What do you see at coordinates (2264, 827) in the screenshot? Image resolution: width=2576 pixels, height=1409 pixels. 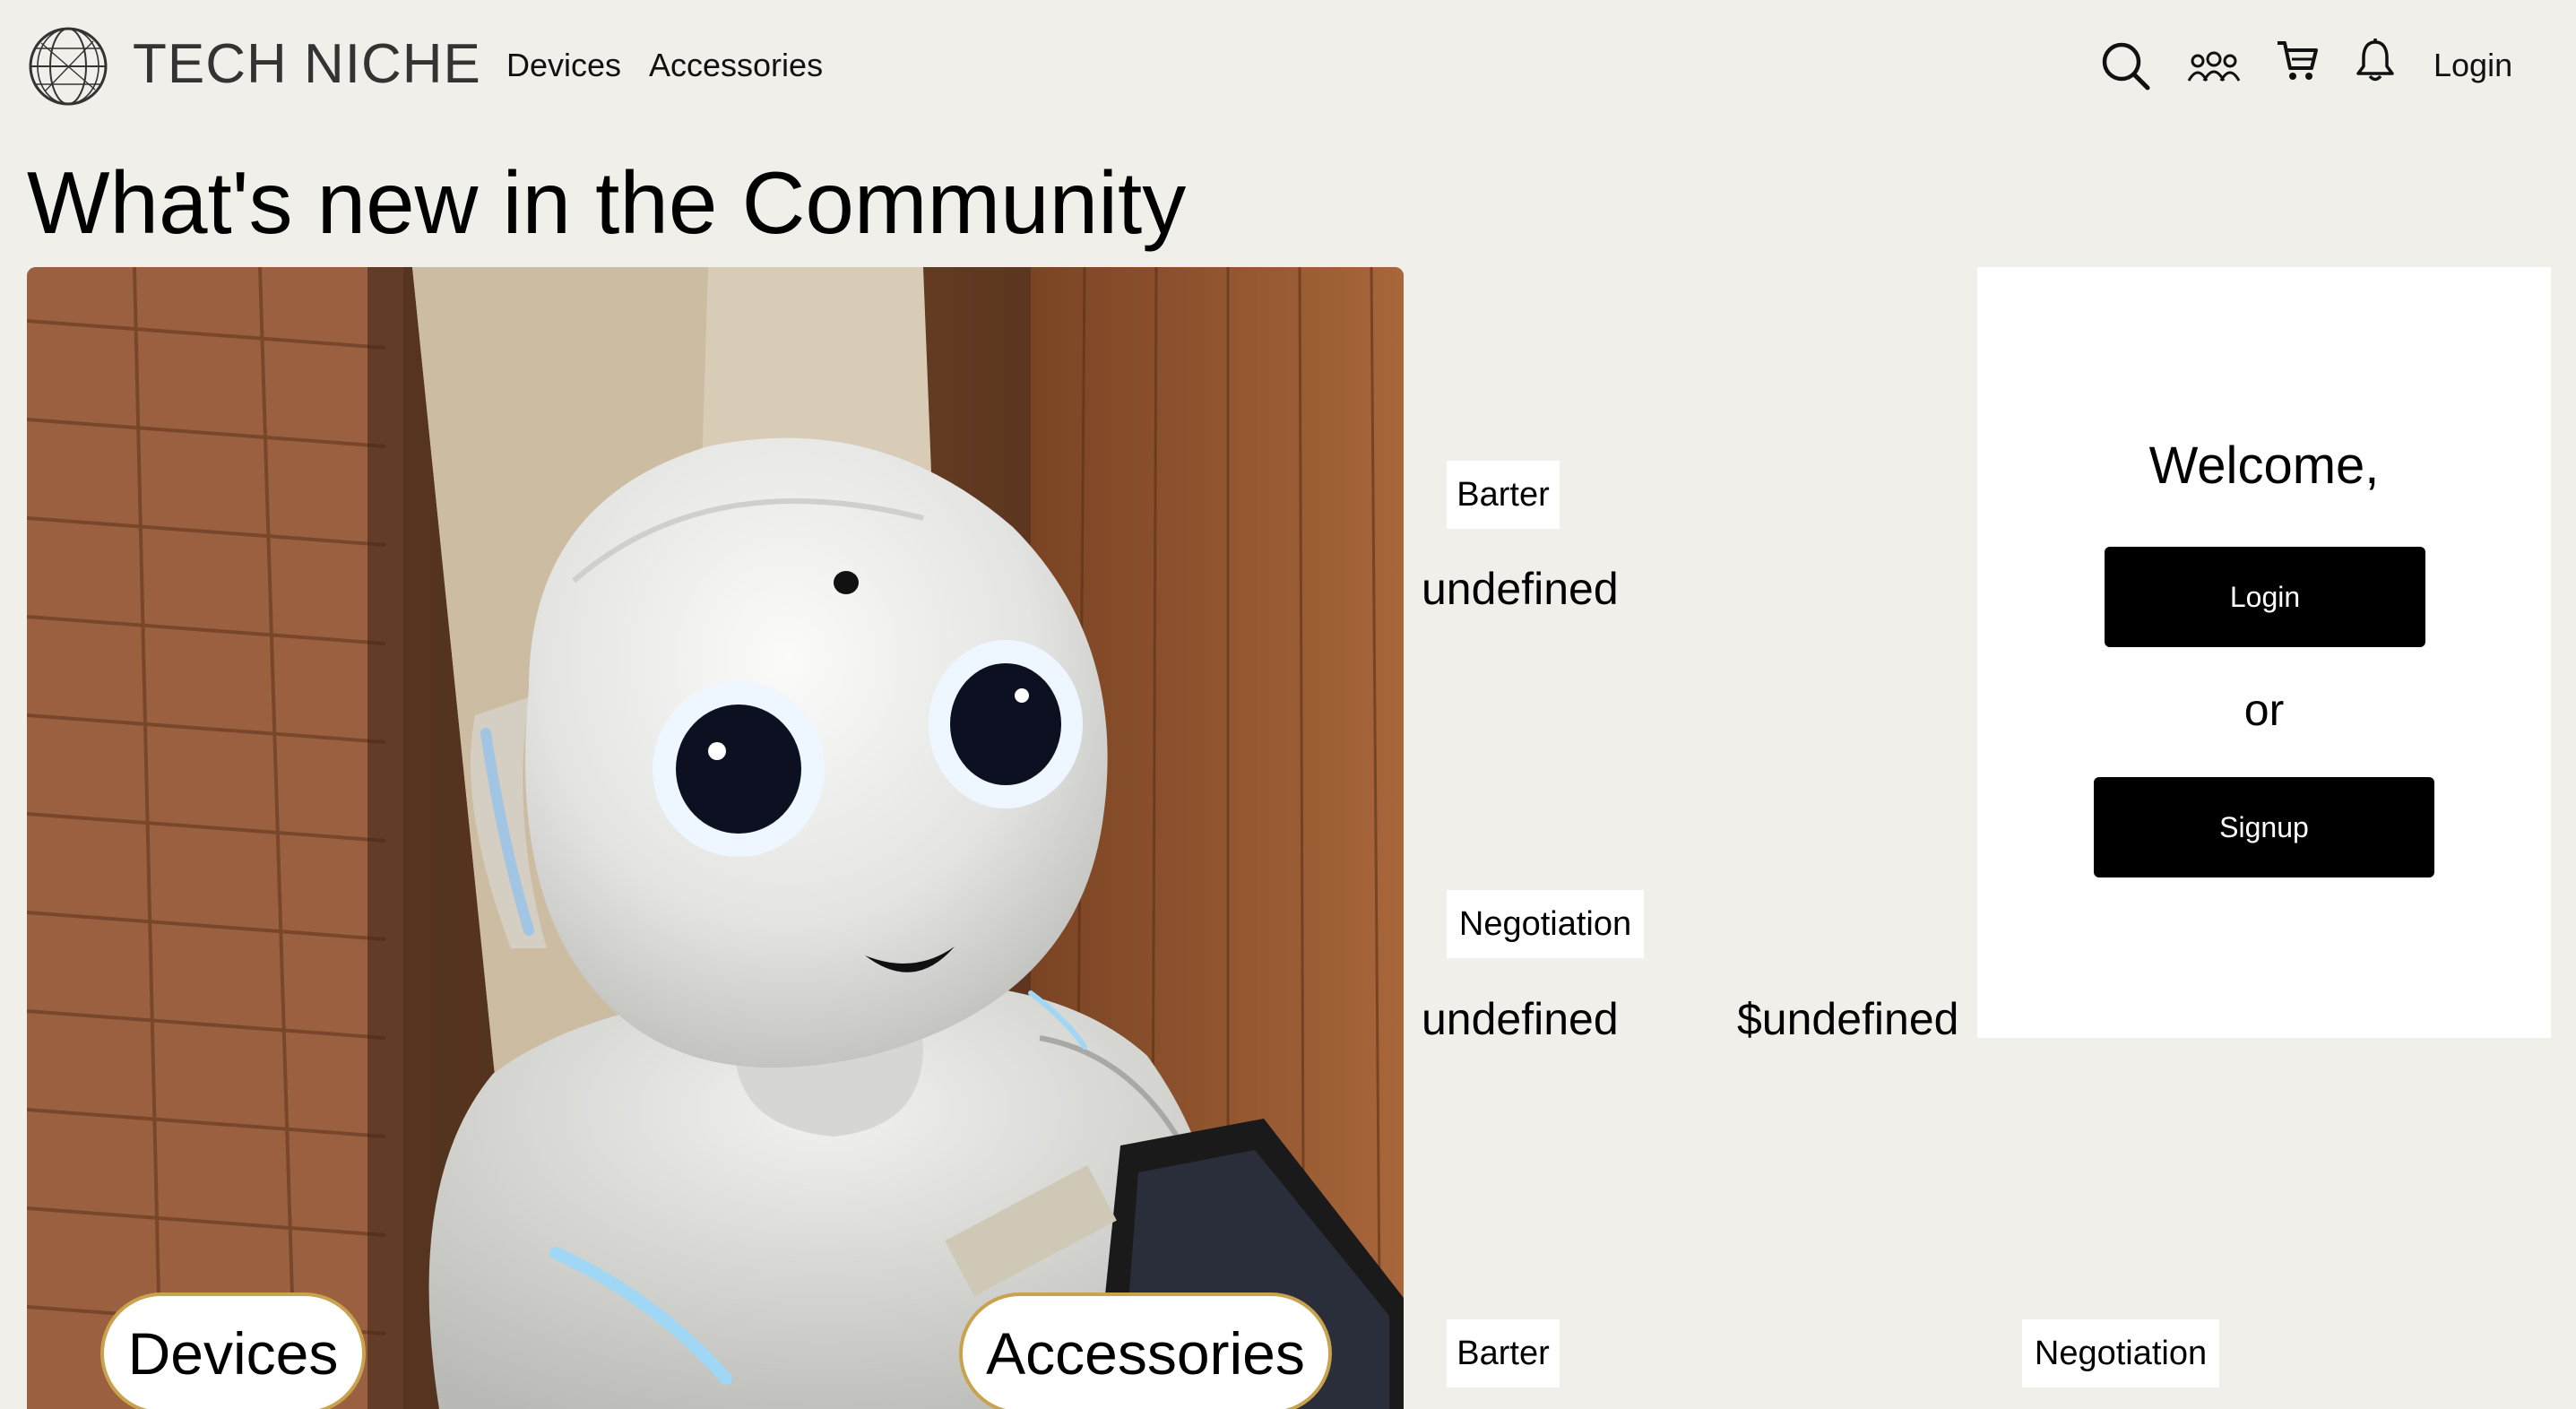 I see `signup-button: Signup` at bounding box center [2264, 827].